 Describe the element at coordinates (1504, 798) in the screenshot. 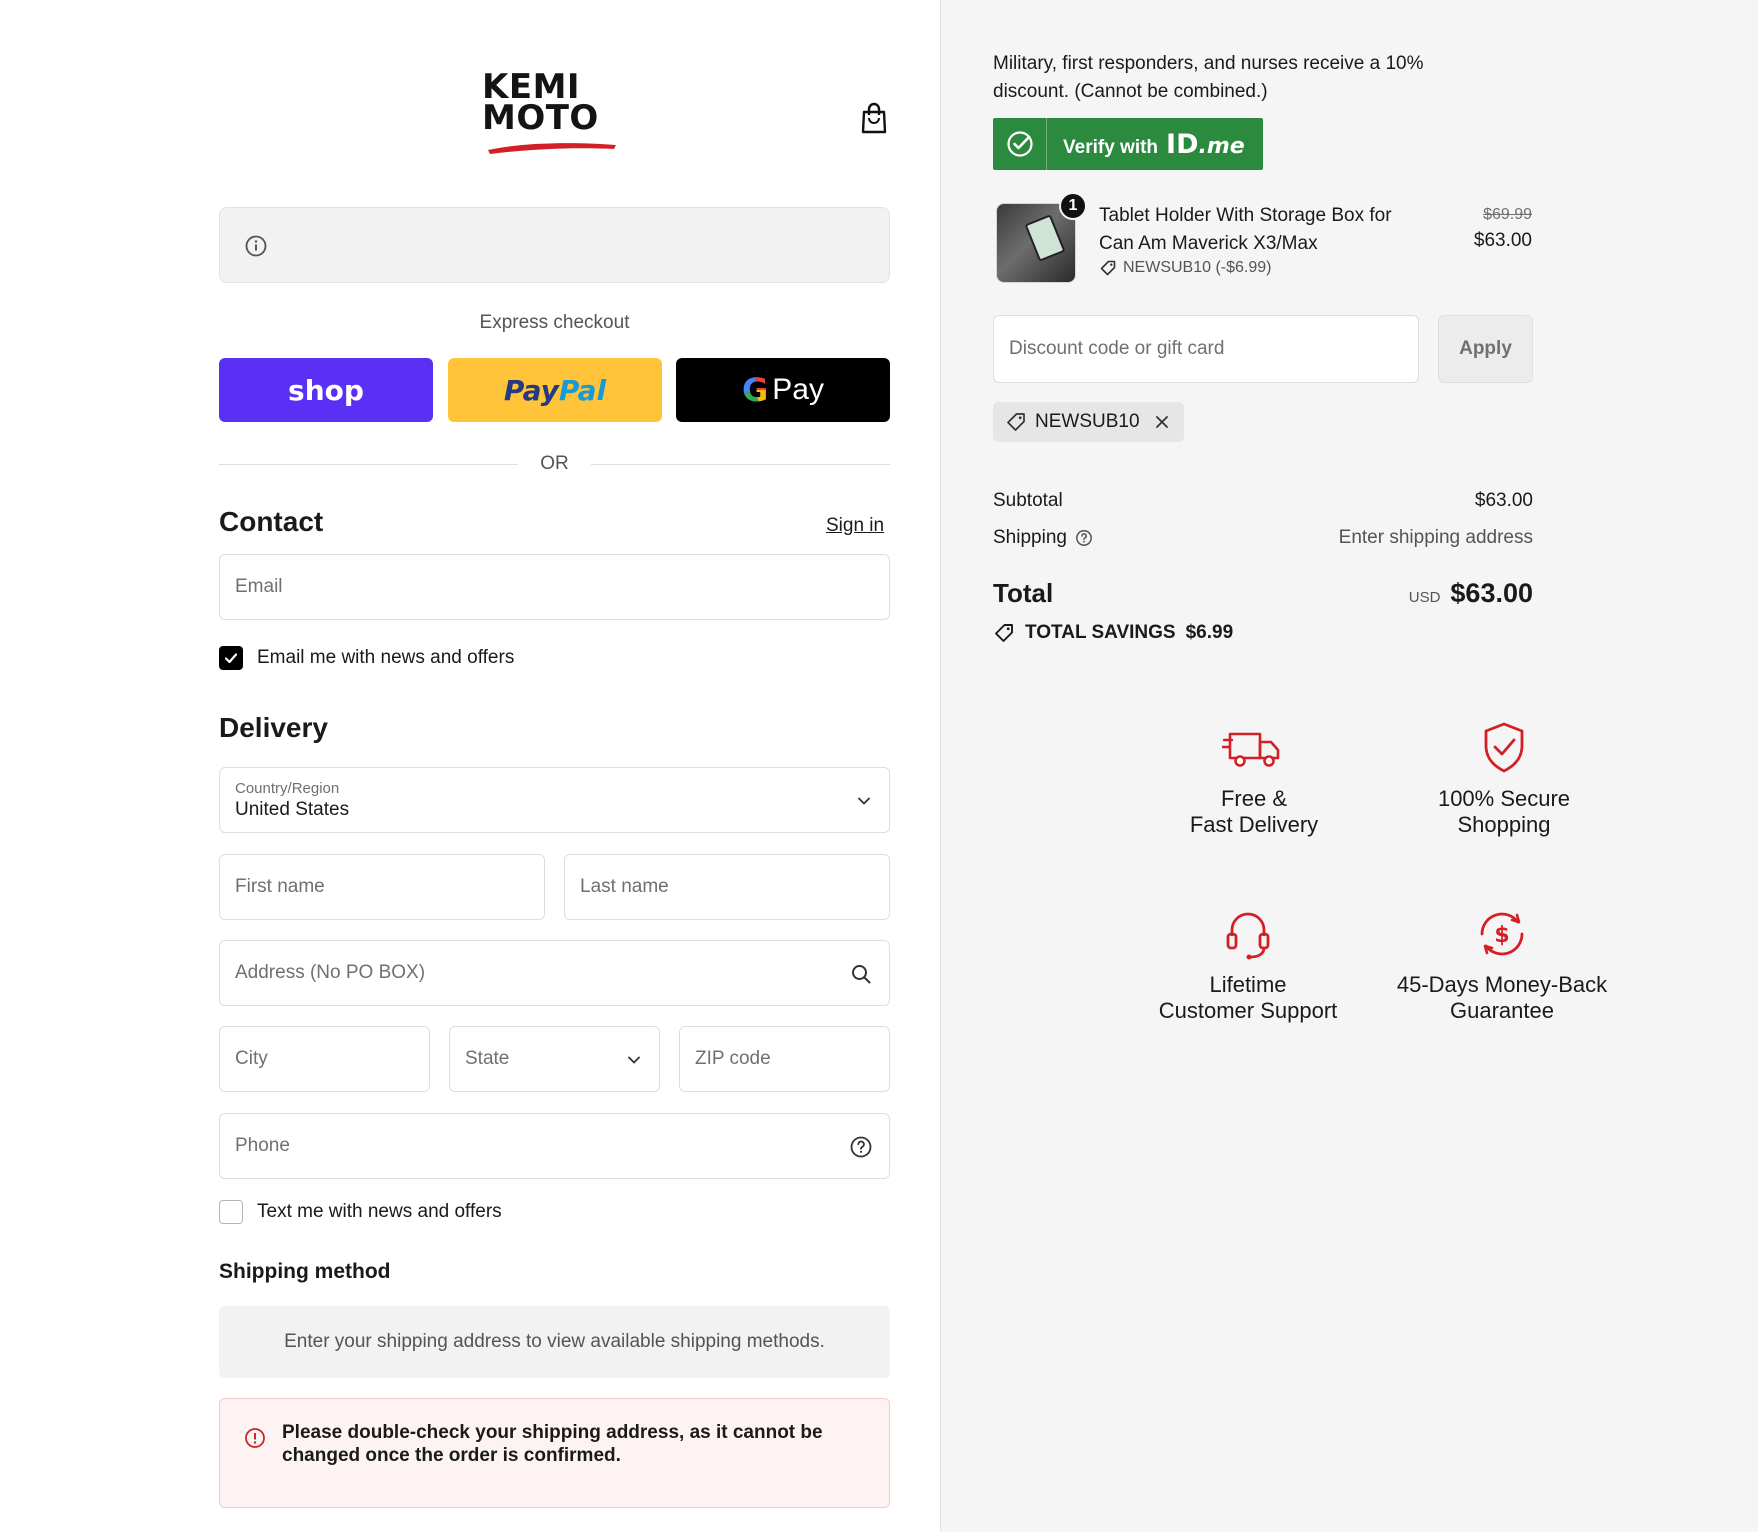

I see `feature-line-1: 100% Secure` at that location.